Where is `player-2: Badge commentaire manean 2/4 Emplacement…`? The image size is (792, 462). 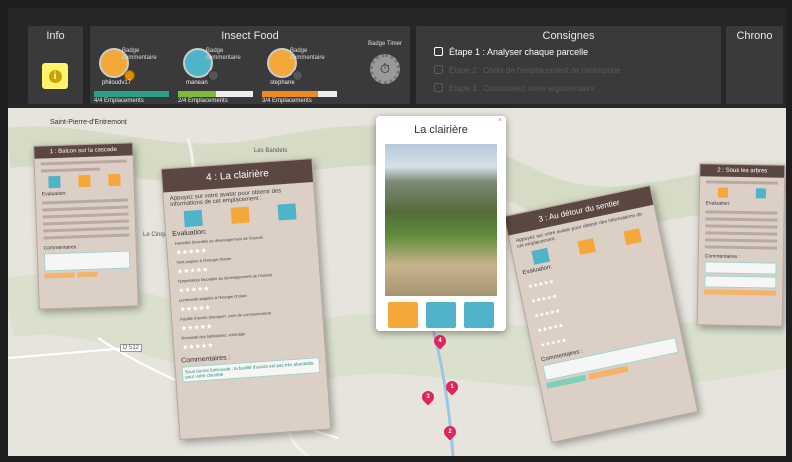
player-2: Badge commentaire manean 2/4 Emplacement… is located at coordinates (218, 75).